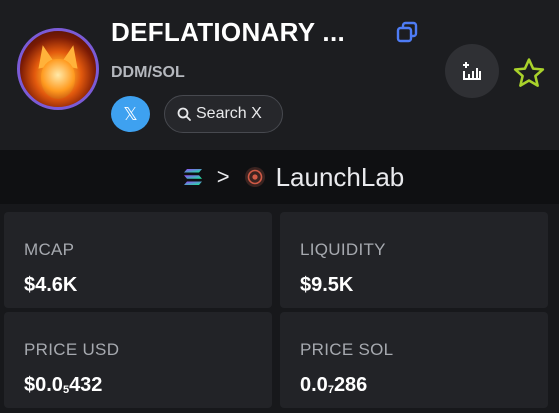 This screenshot has width=559, height=413. What do you see at coordinates (343, 249) in the screenshot?
I see `stat-label: LIQUIDITY` at bounding box center [343, 249].